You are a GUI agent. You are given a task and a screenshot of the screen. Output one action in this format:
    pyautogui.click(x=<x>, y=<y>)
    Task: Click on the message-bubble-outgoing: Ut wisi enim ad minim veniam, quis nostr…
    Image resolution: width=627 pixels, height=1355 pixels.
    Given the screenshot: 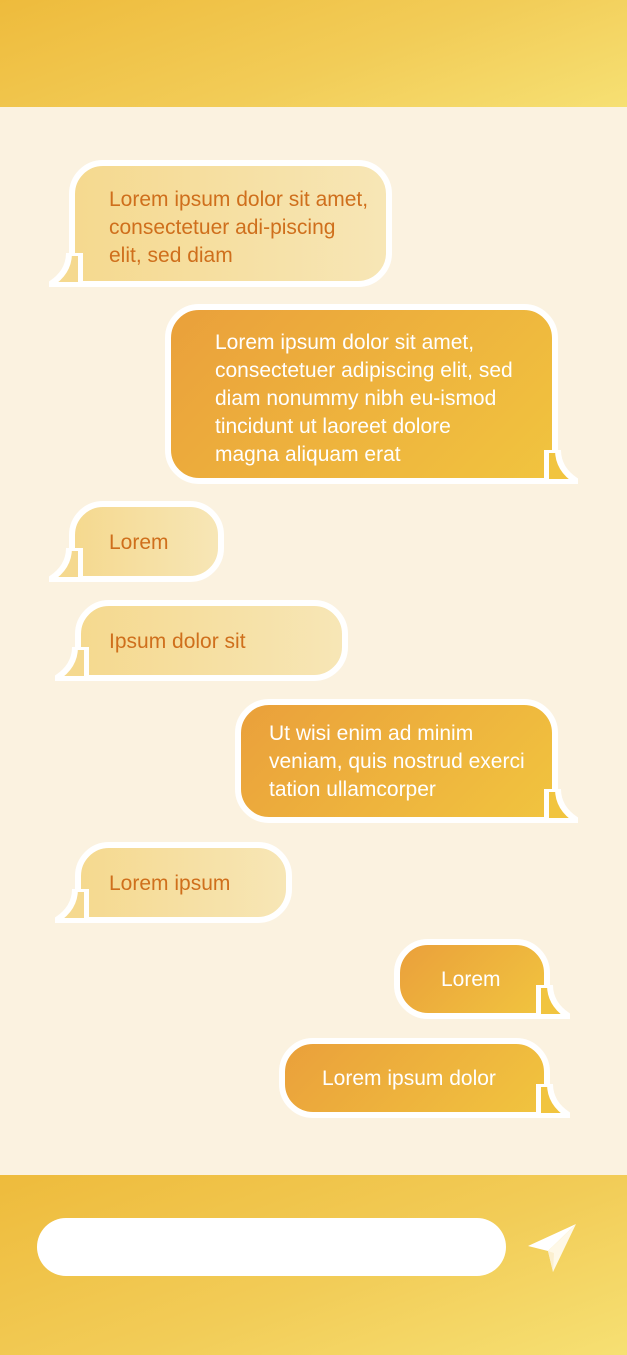 What is the action you would take?
    pyautogui.click(x=406, y=761)
    